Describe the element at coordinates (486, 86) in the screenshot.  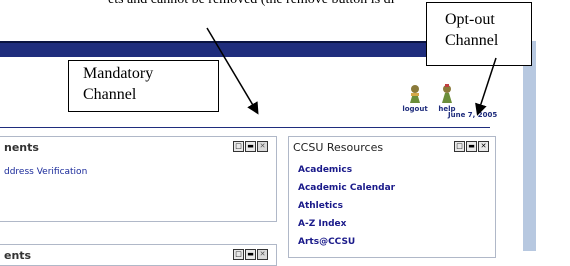
I see `optout-arrow` at that location.